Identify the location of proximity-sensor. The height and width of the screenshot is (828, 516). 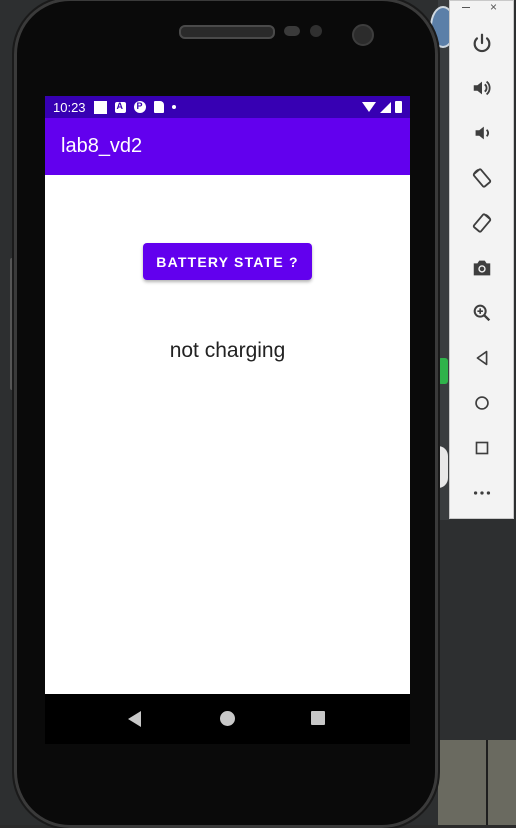
(292, 31).